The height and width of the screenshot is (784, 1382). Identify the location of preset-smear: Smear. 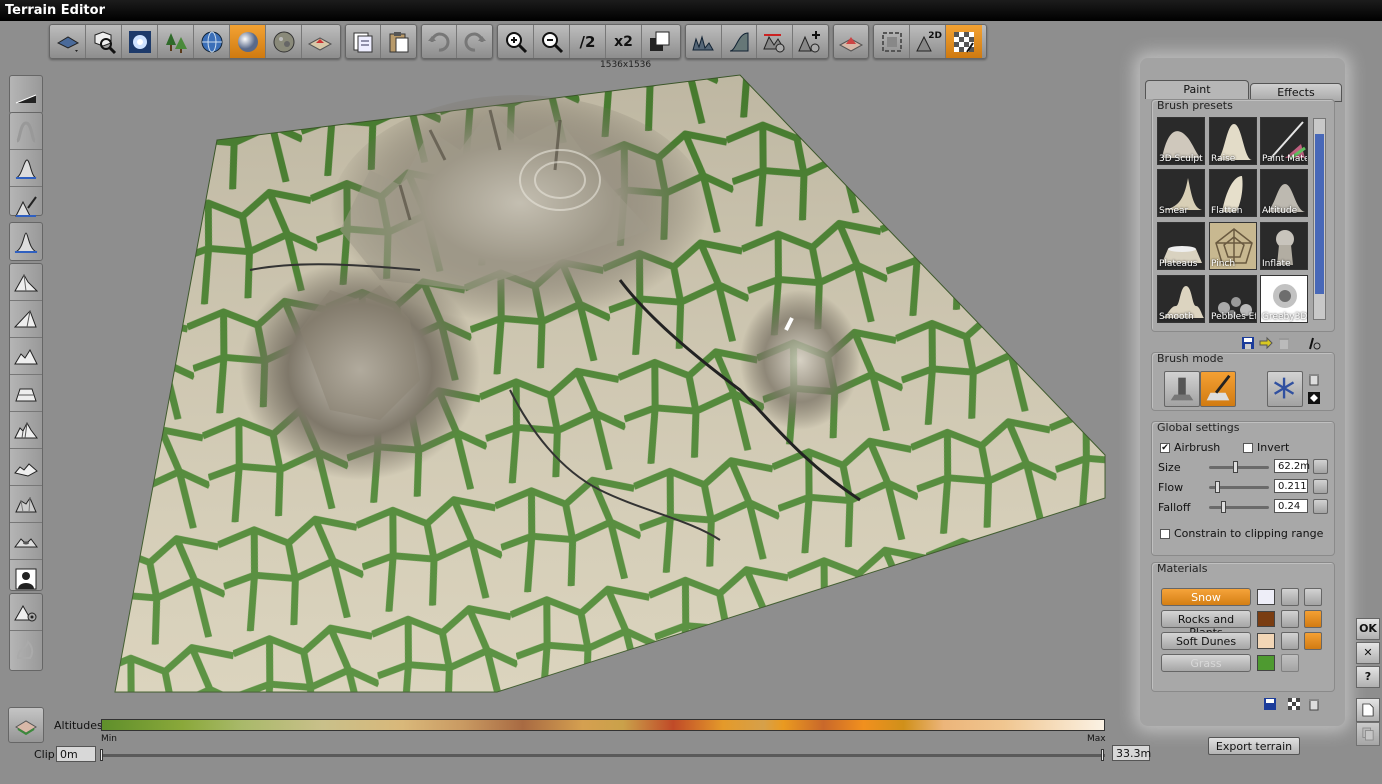
(1181, 193).